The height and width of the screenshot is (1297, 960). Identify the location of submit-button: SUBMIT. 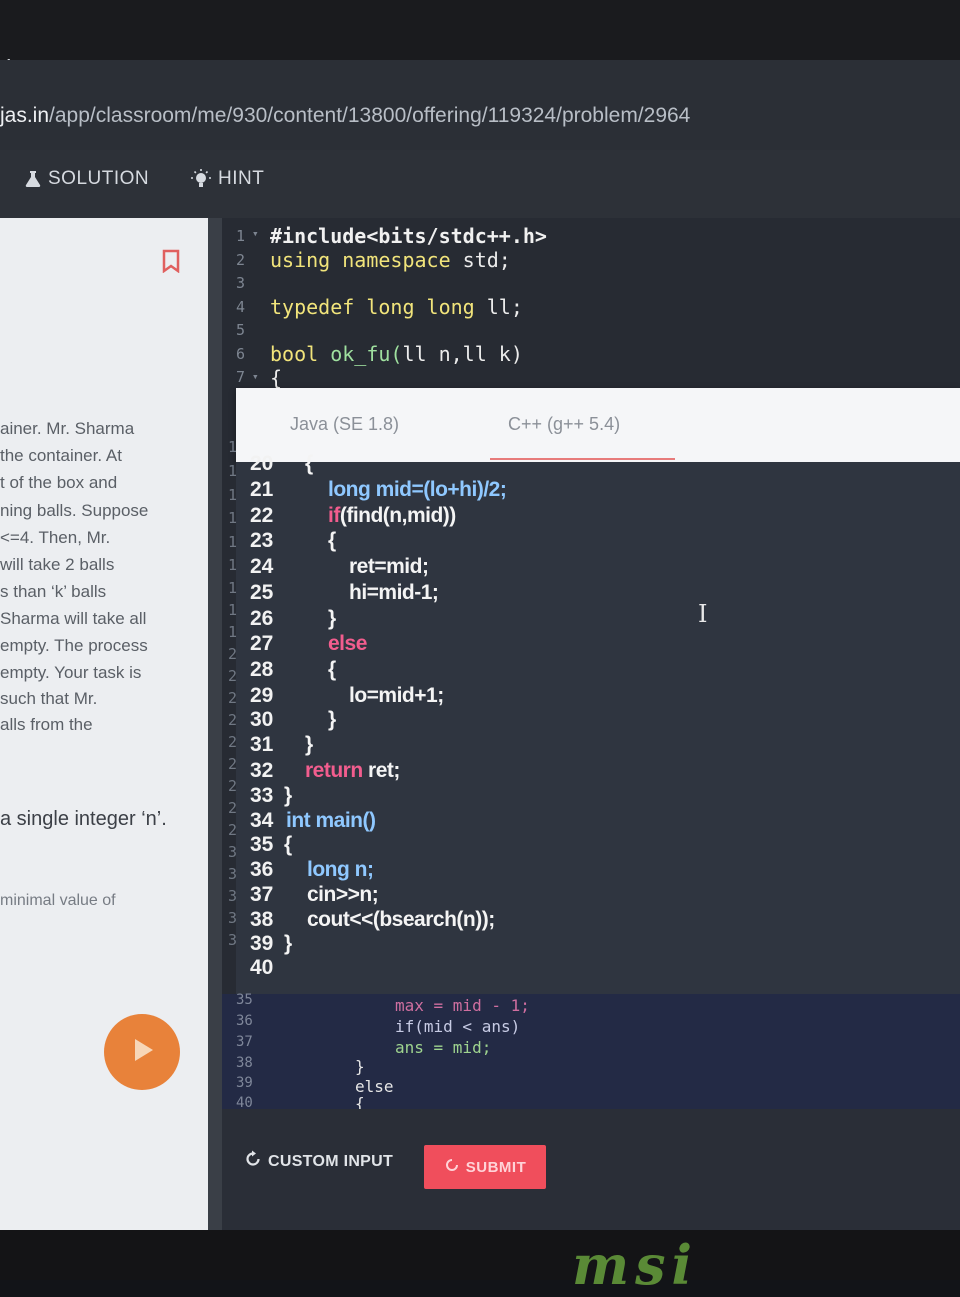
(485, 1167).